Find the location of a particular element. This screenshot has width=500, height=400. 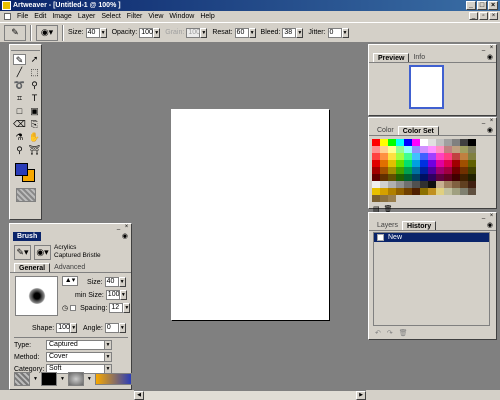

brush-shape-dropdown: ▲▾ is located at coordinates (70, 281).